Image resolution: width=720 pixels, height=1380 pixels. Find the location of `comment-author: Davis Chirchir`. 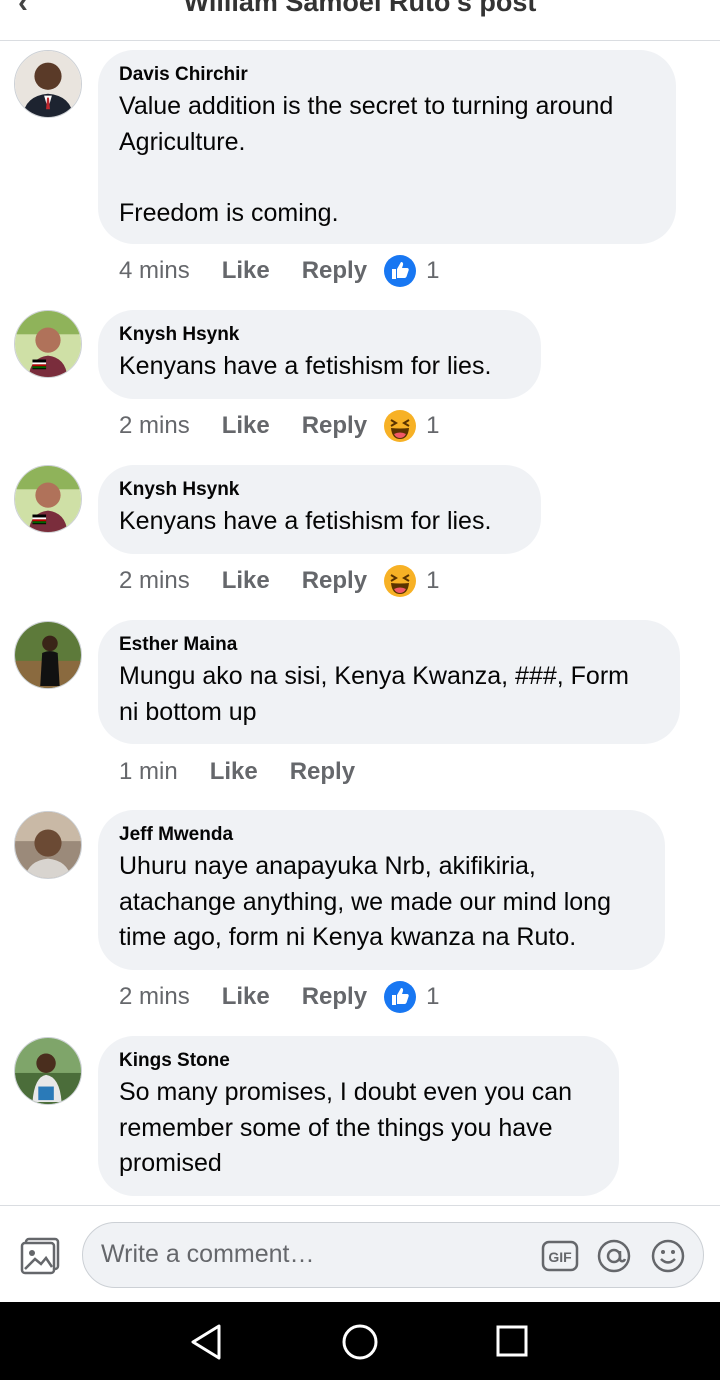

comment-author: Davis Chirchir is located at coordinates (386, 75).